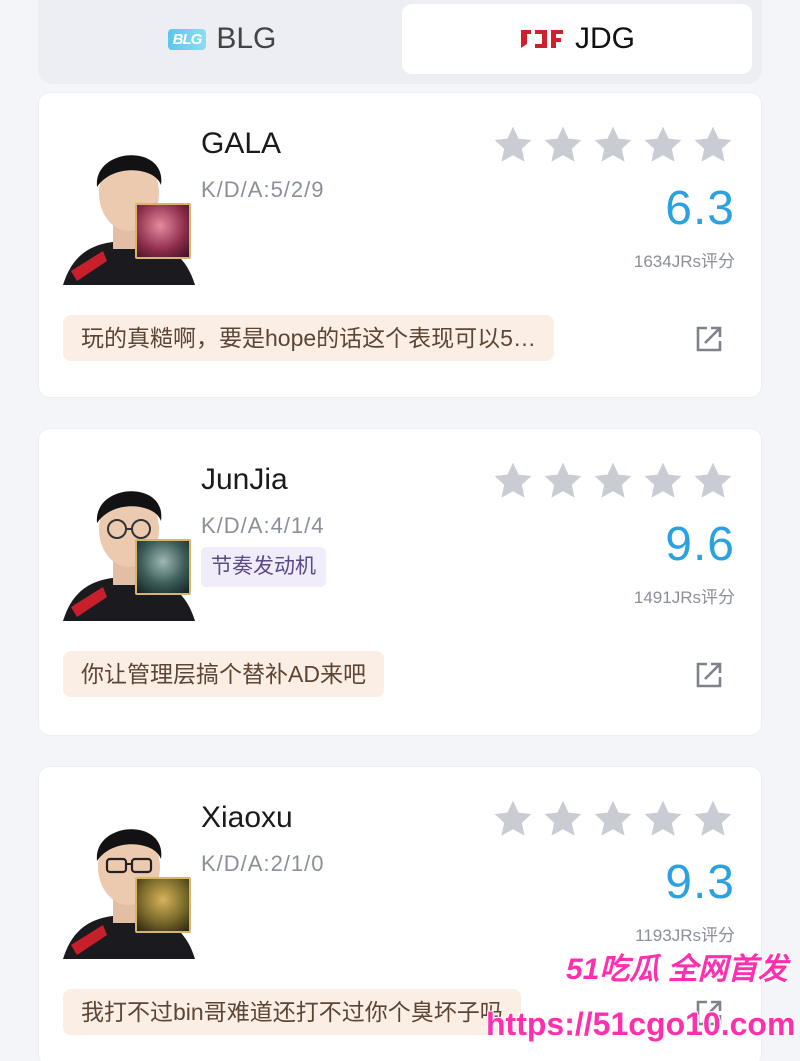 This screenshot has height=1061, width=800. Describe the element at coordinates (700, 882) in the screenshot. I see `player-score: 9.3` at that location.